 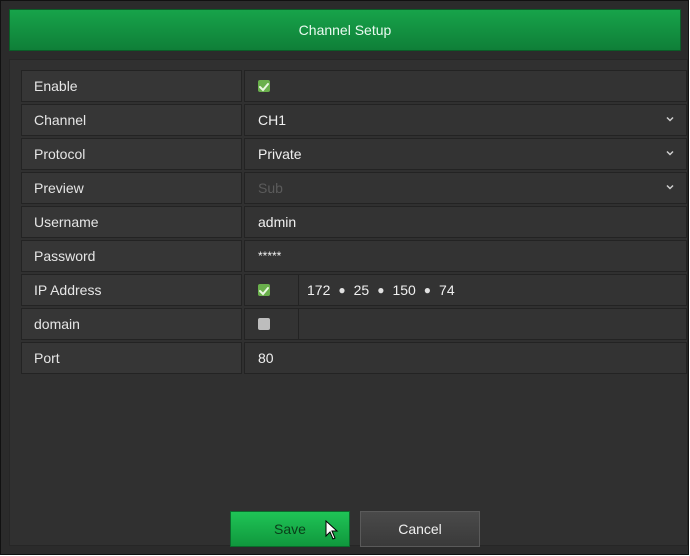 What do you see at coordinates (362, 290) in the screenshot?
I see `ip-octet-2: 25` at bounding box center [362, 290].